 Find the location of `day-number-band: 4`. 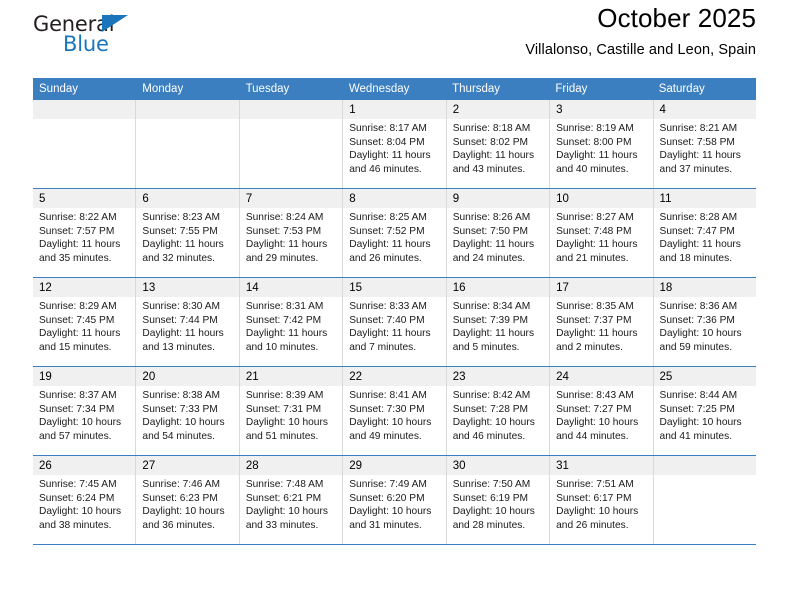

day-number-band: 4 is located at coordinates (704, 109).